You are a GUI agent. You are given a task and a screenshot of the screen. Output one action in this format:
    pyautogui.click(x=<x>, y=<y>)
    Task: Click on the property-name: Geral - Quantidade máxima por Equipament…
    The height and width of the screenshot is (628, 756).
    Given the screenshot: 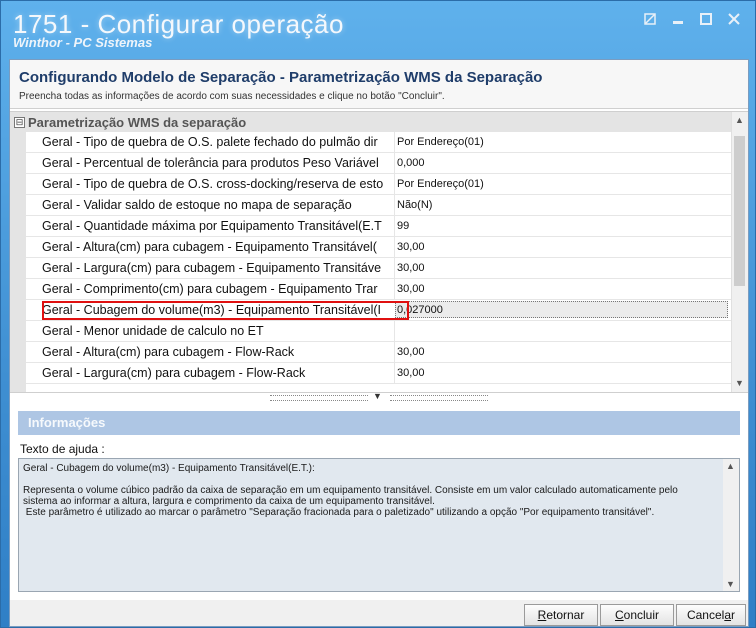 What is the action you would take?
    pyautogui.click(x=212, y=226)
    